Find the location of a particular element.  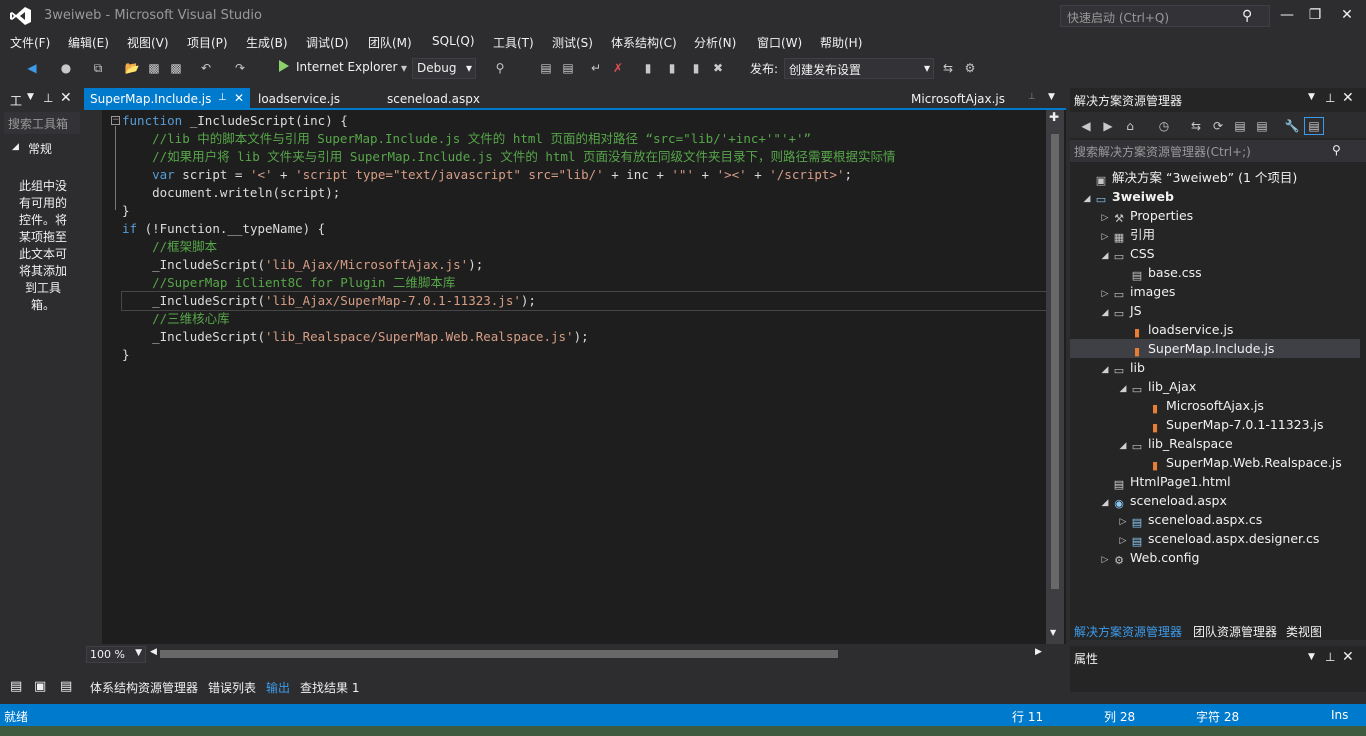

minimize-button: — is located at coordinates (1287, 15).